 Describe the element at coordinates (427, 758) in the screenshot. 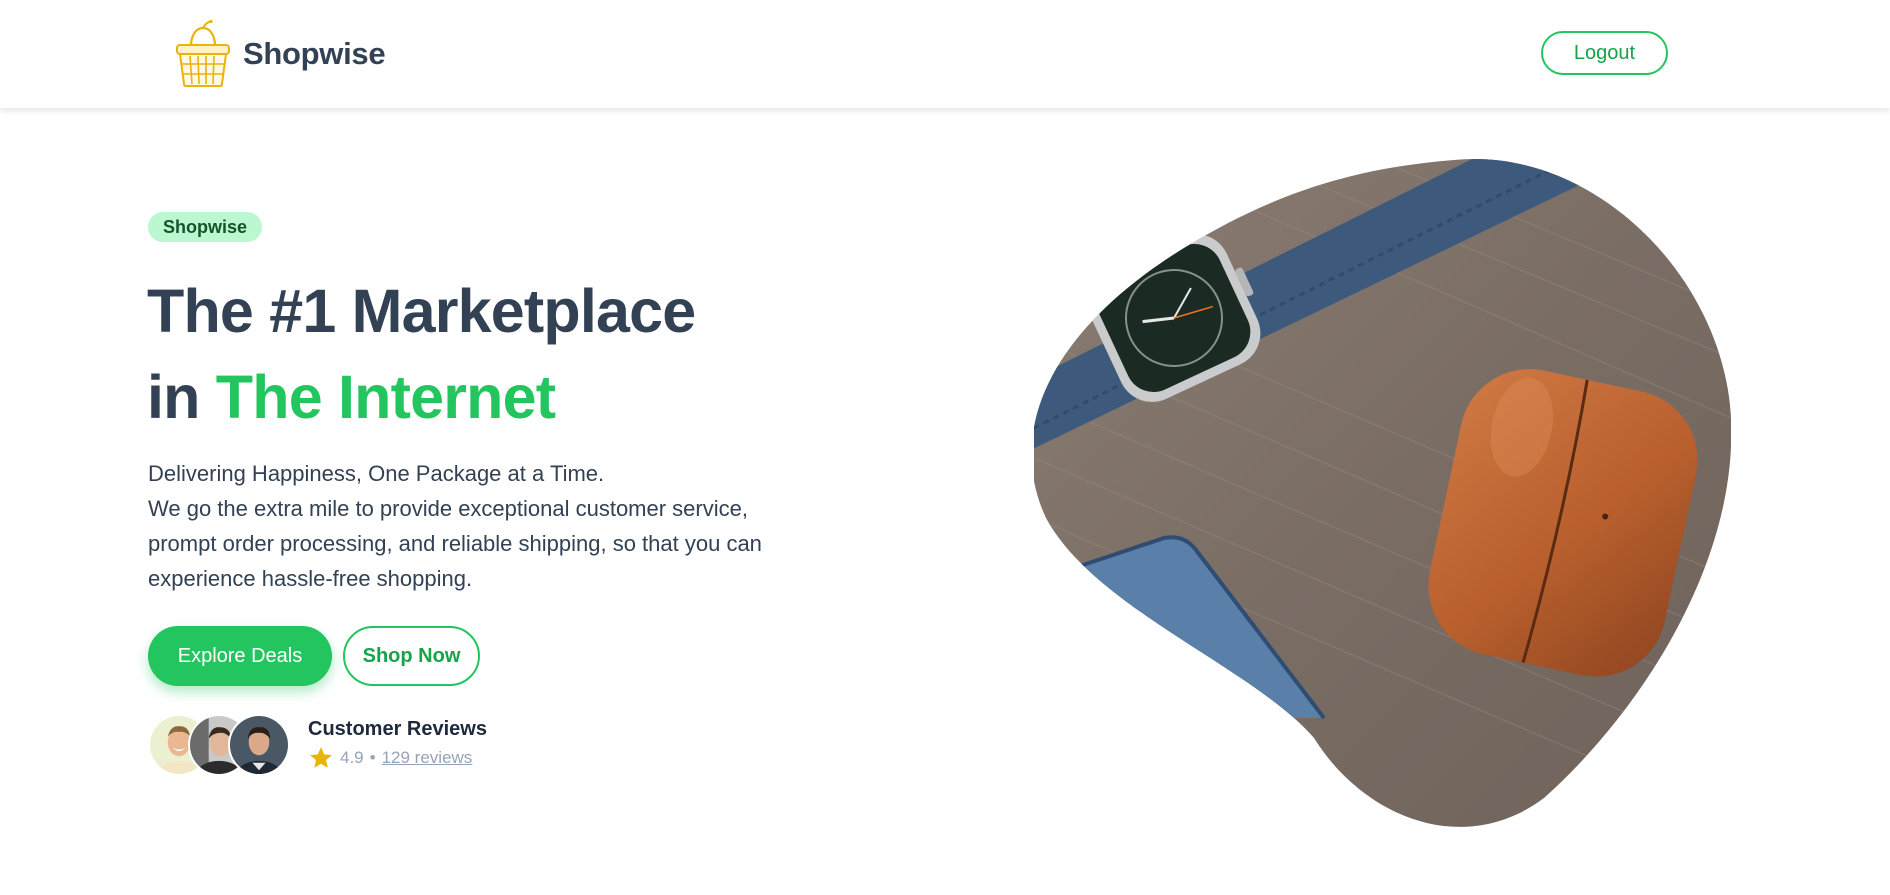

I see `reviews-count-link: 129 reviews` at that location.